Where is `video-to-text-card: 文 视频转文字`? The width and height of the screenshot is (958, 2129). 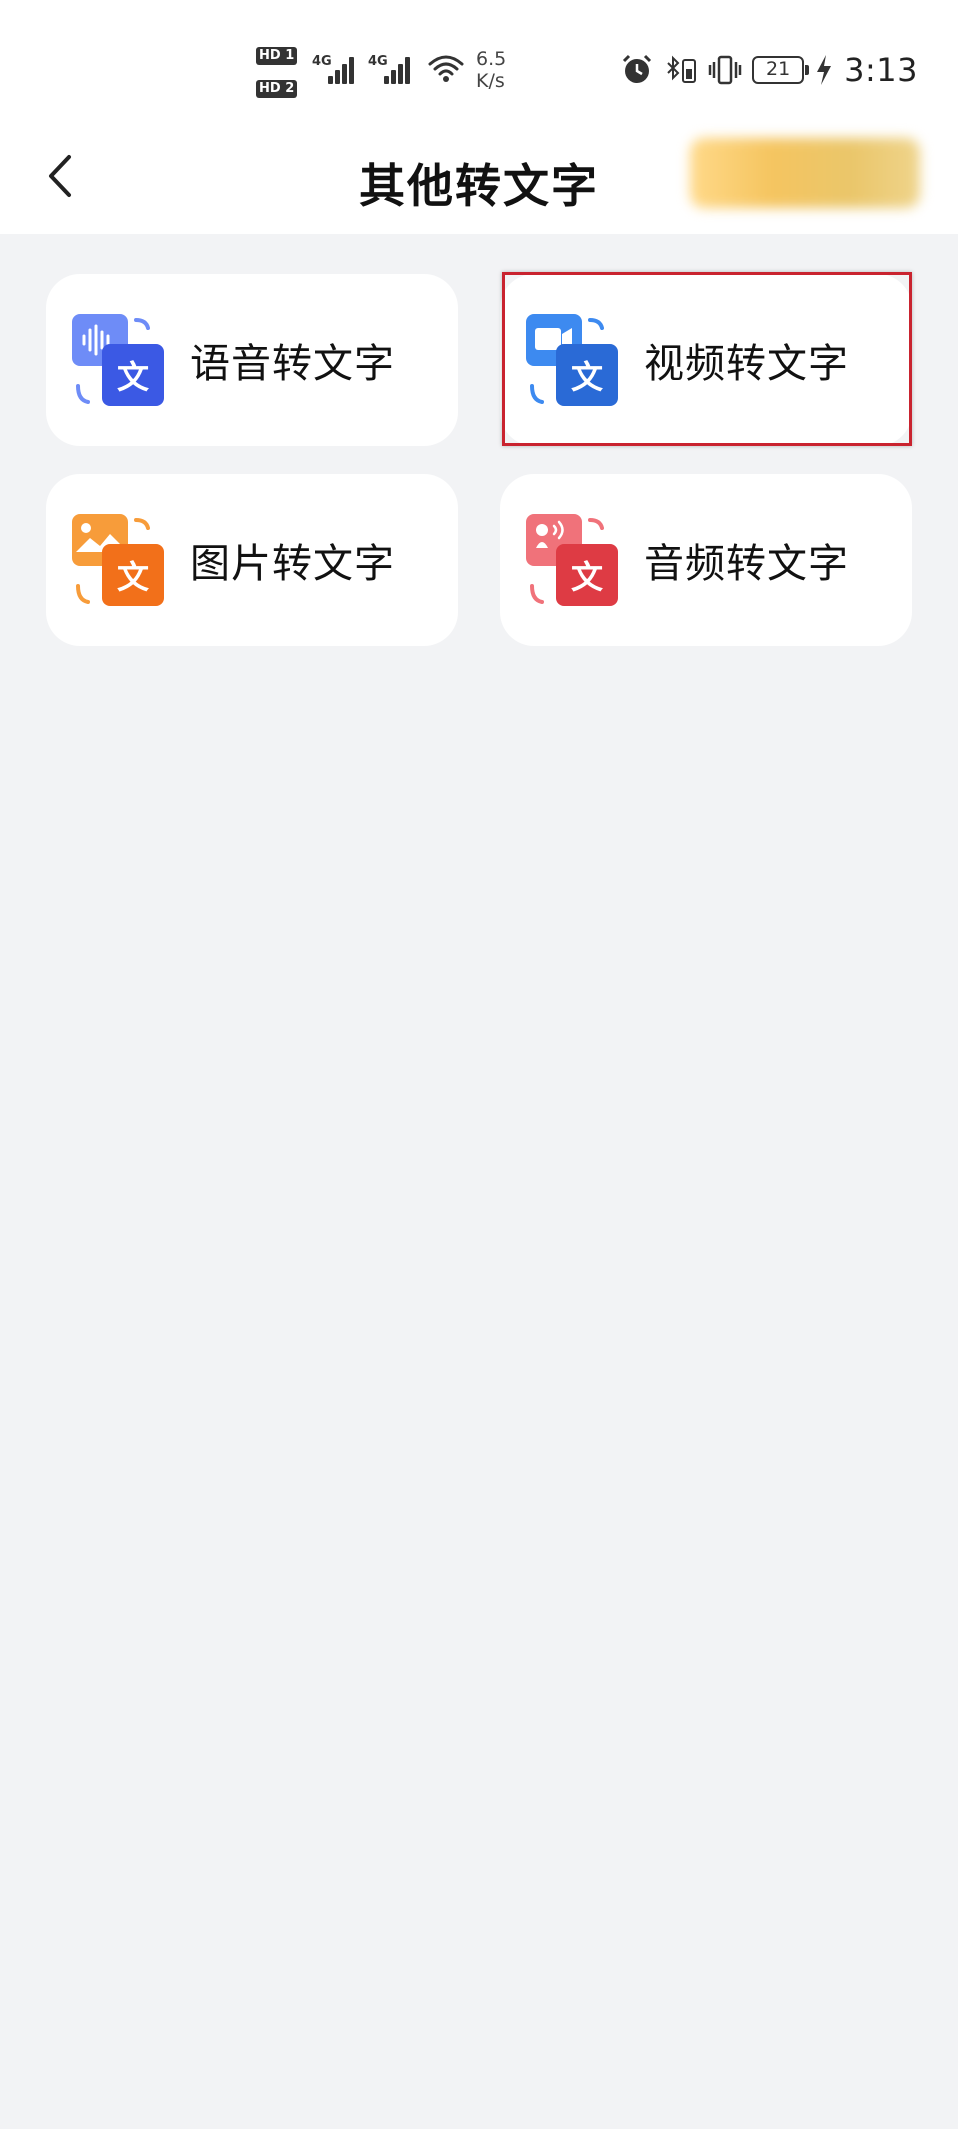 video-to-text-card: 文 视频转文字 is located at coordinates (706, 360).